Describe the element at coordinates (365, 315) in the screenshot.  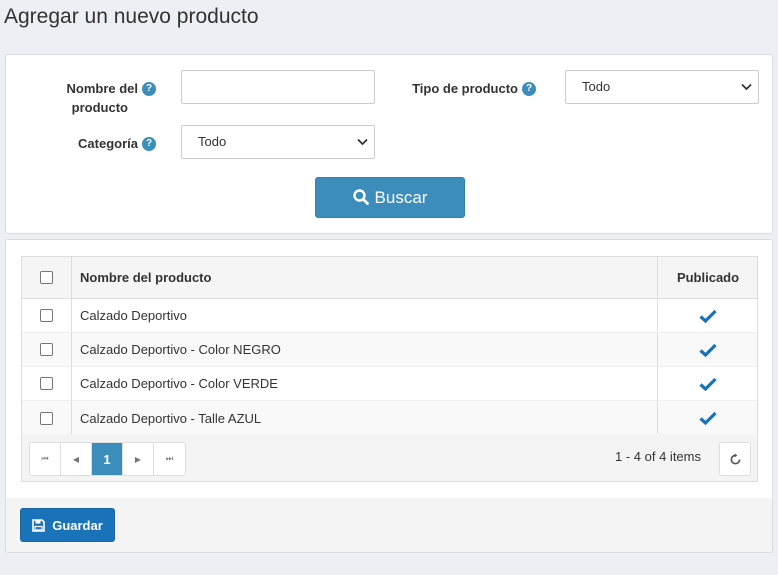
I see `product-name-cell: Calzado Deportivo` at that location.